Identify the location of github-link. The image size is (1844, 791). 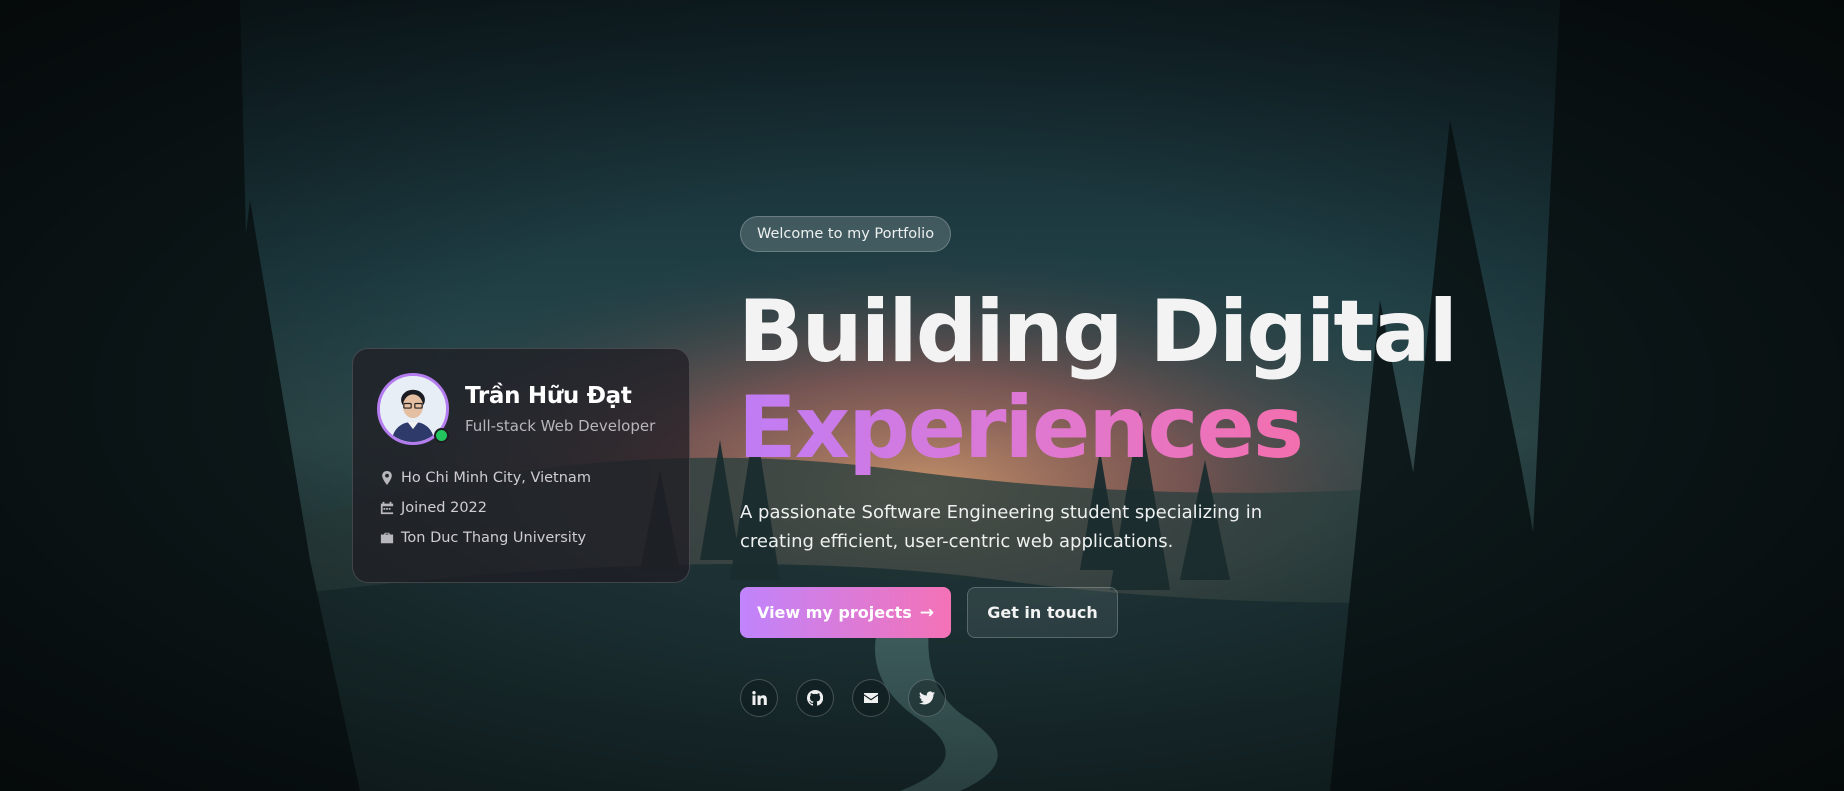
(815, 698).